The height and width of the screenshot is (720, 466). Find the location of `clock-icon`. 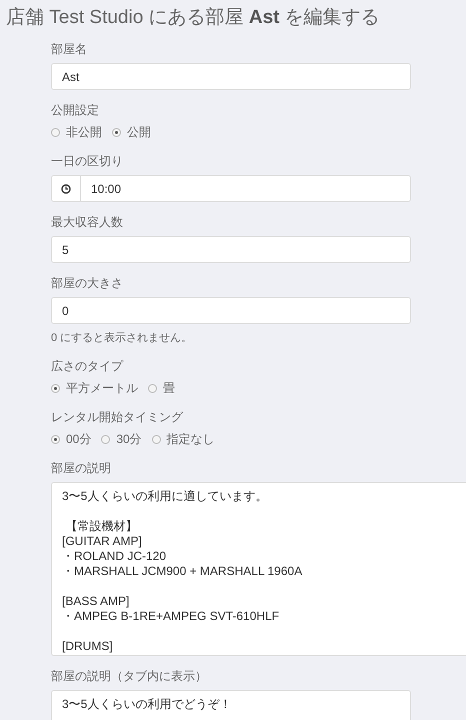

clock-icon is located at coordinates (66, 189).